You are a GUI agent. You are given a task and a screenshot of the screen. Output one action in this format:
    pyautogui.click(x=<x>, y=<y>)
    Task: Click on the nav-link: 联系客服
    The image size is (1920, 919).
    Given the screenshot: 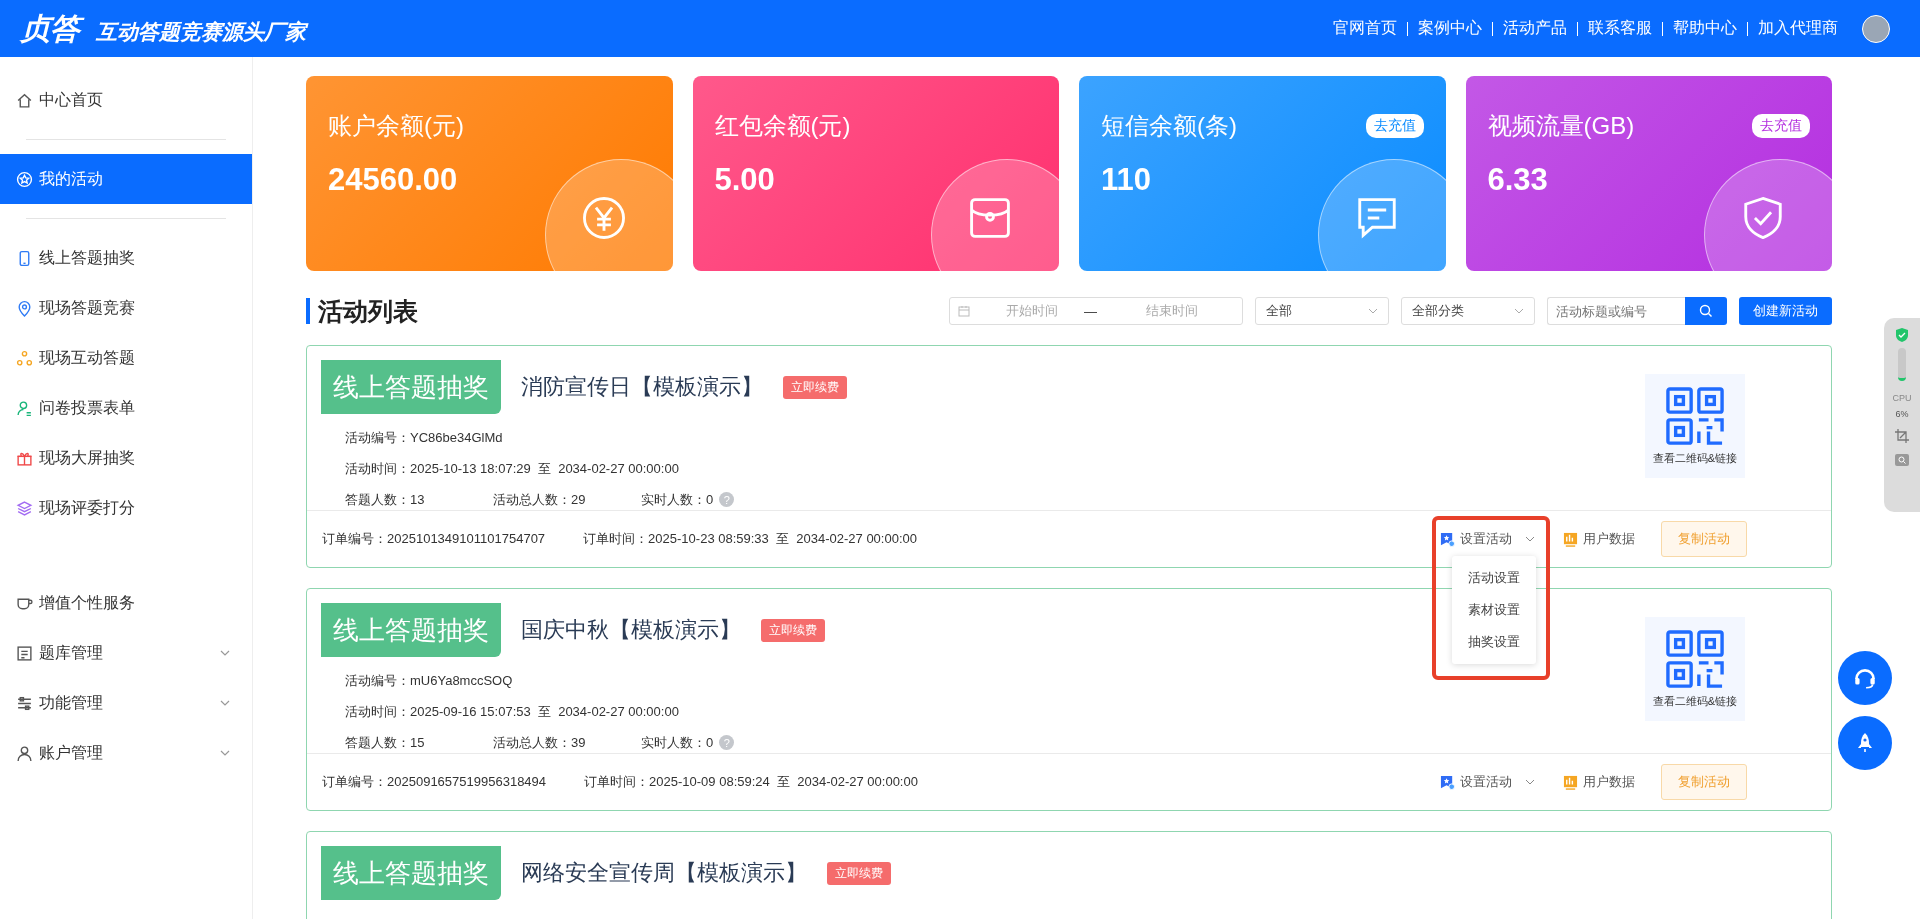 What is the action you would take?
    pyautogui.click(x=1620, y=28)
    